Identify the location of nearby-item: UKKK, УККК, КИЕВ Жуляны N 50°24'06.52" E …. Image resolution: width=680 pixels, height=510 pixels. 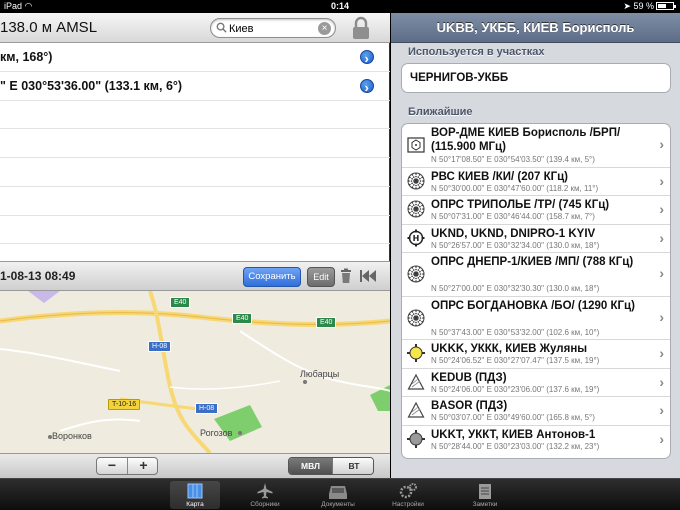
(536, 354).